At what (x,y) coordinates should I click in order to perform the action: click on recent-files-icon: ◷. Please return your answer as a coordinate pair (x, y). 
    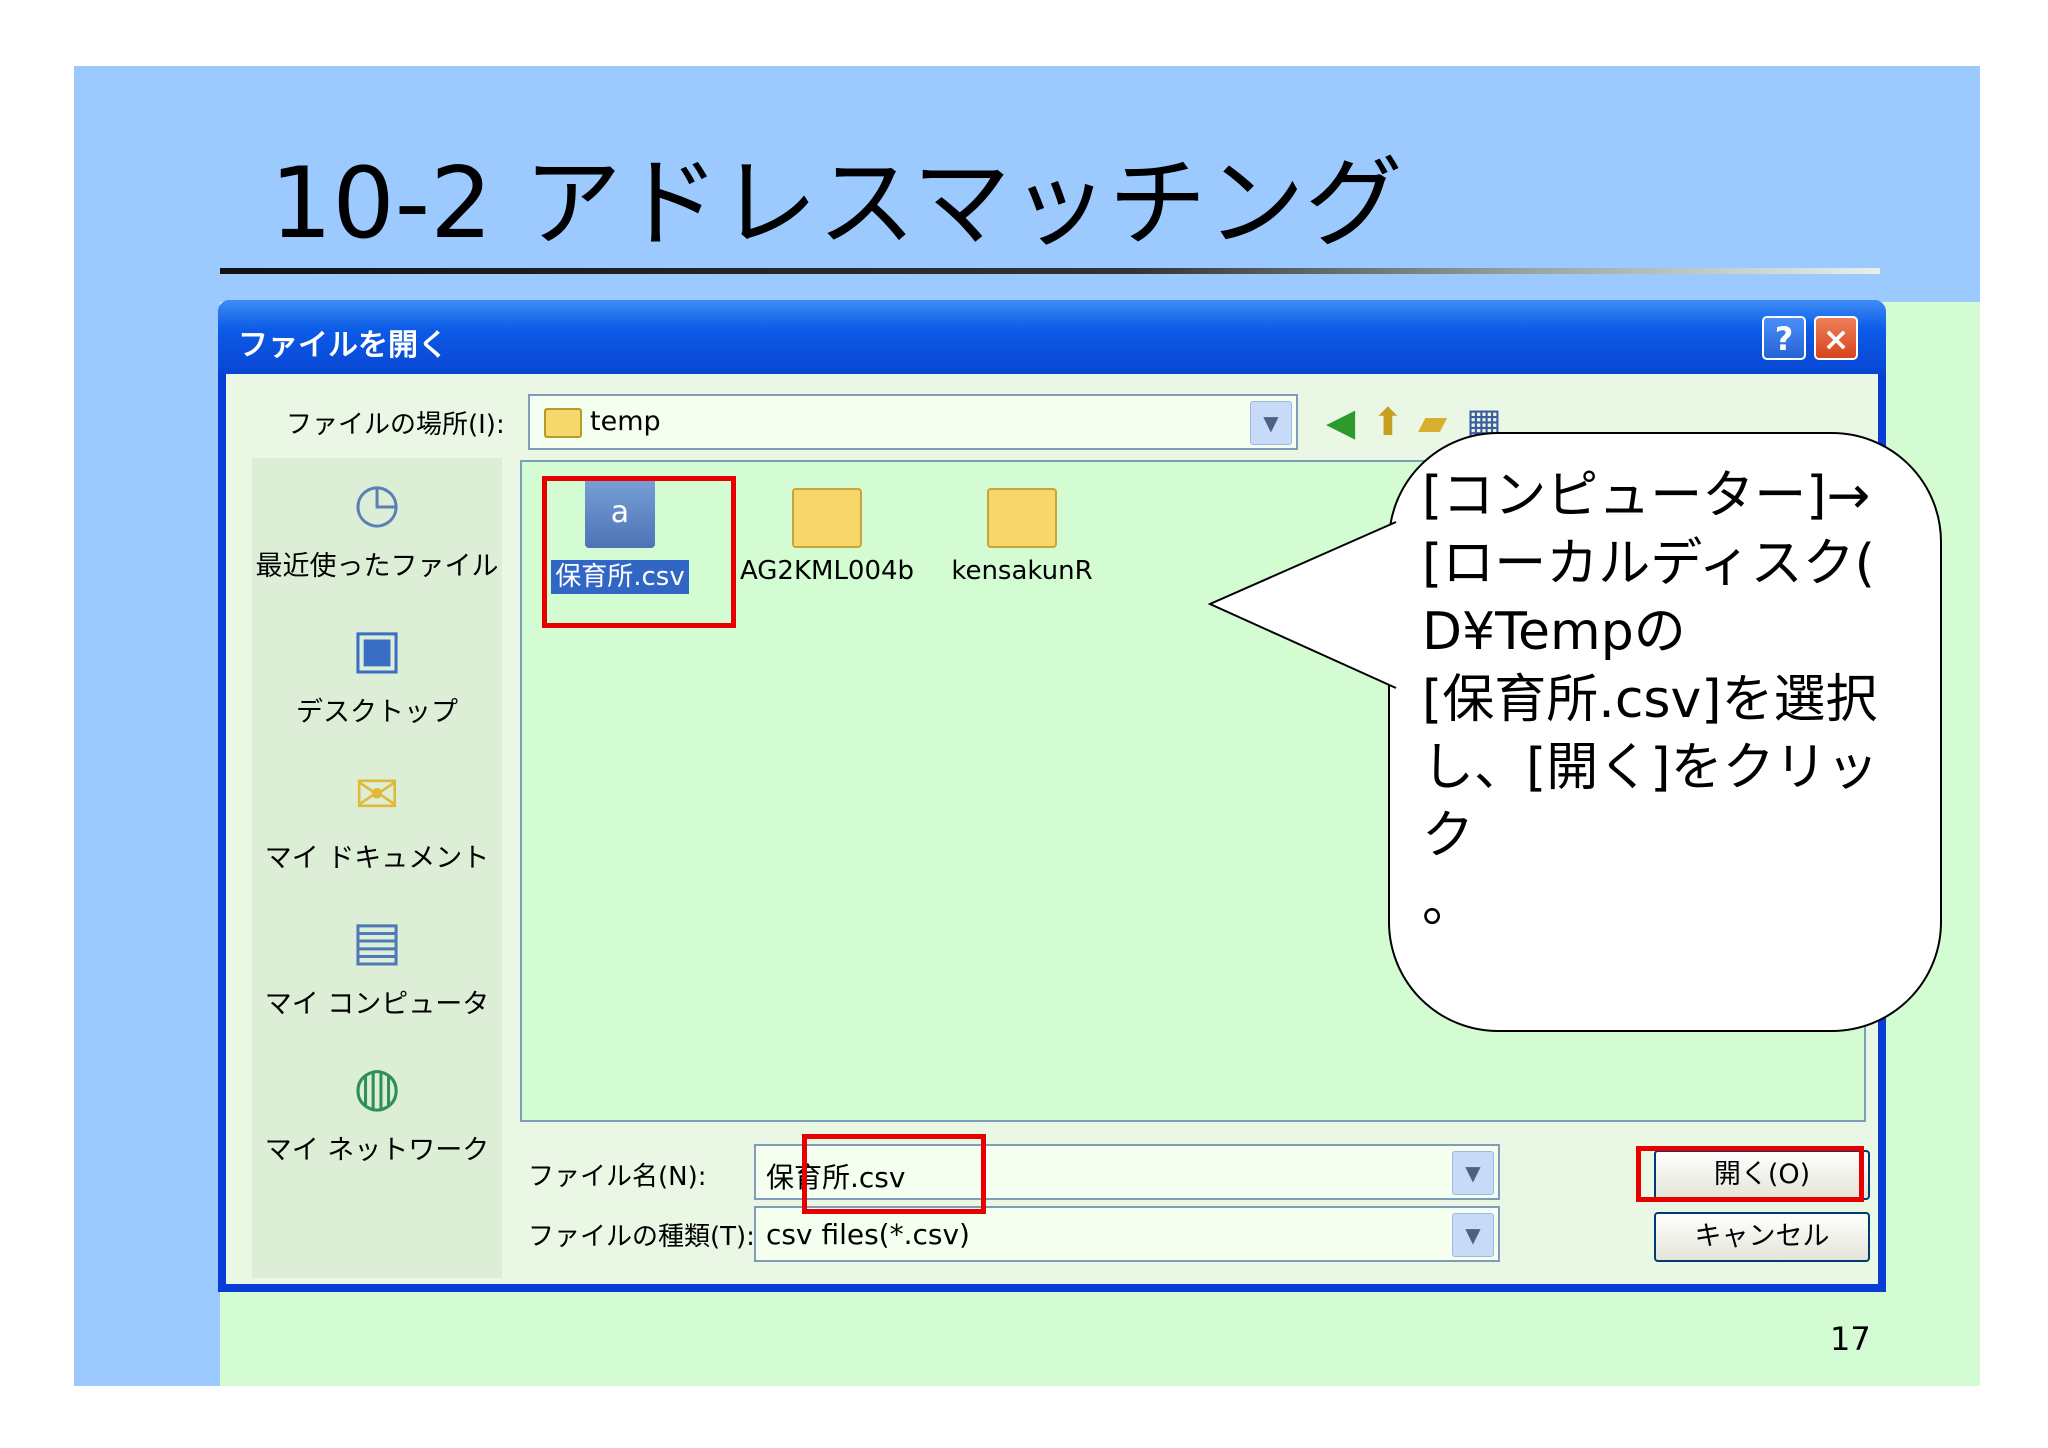
    Looking at the image, I should click on (377, 502).